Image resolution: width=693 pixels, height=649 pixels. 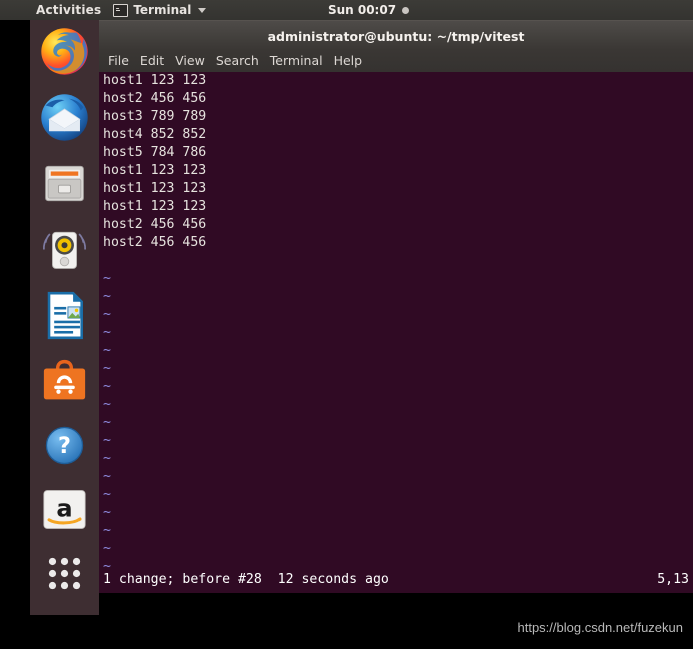 I want to click on thunderbird-icon, so click(x=64, y=117).